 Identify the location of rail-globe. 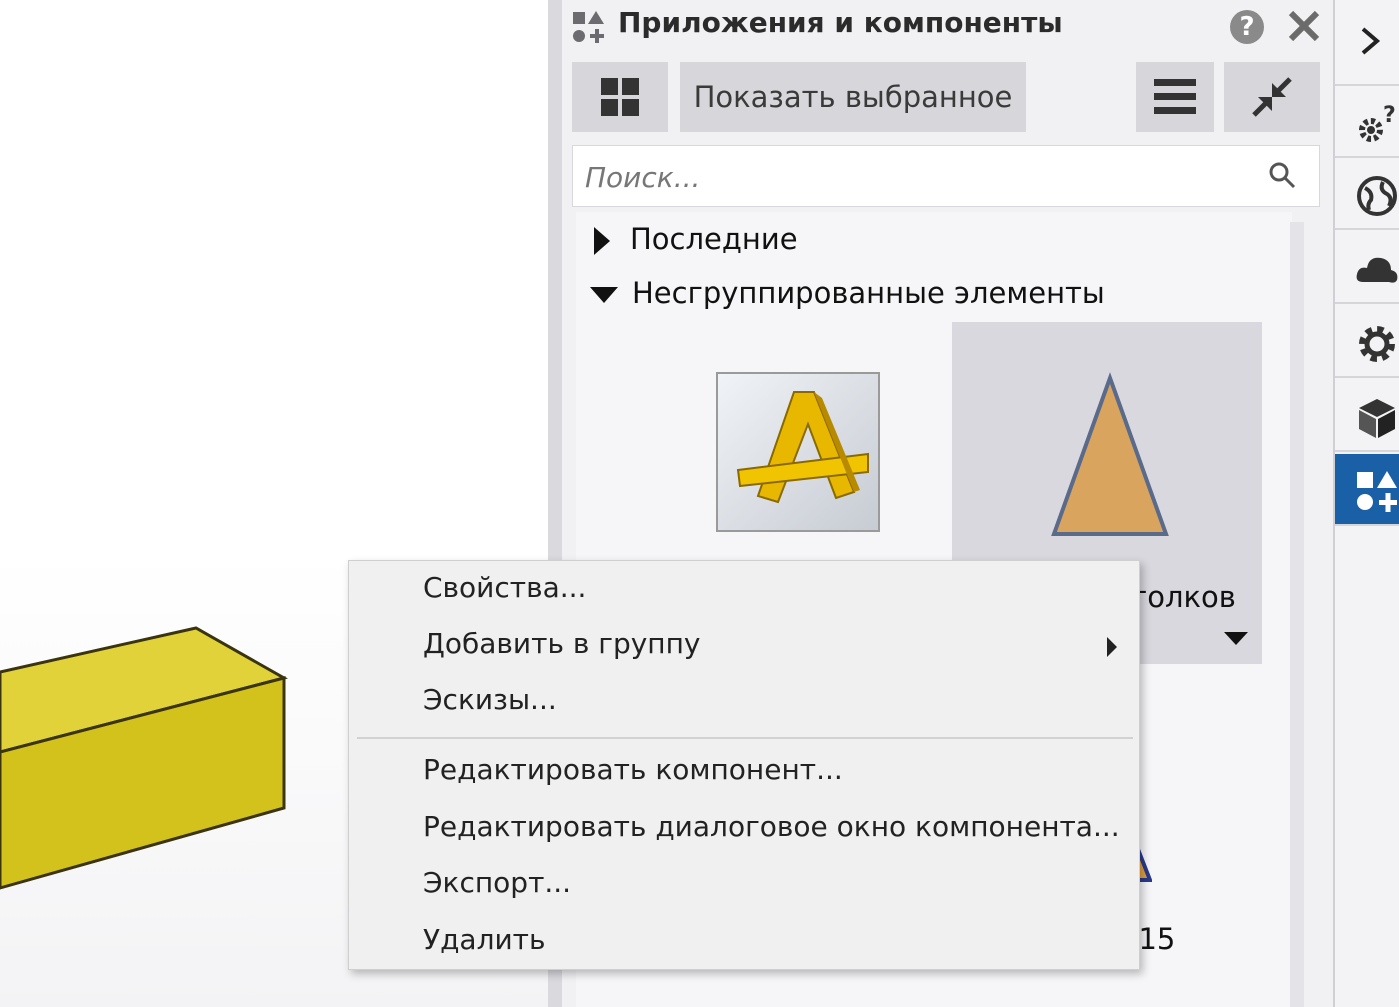
(1367, 194).